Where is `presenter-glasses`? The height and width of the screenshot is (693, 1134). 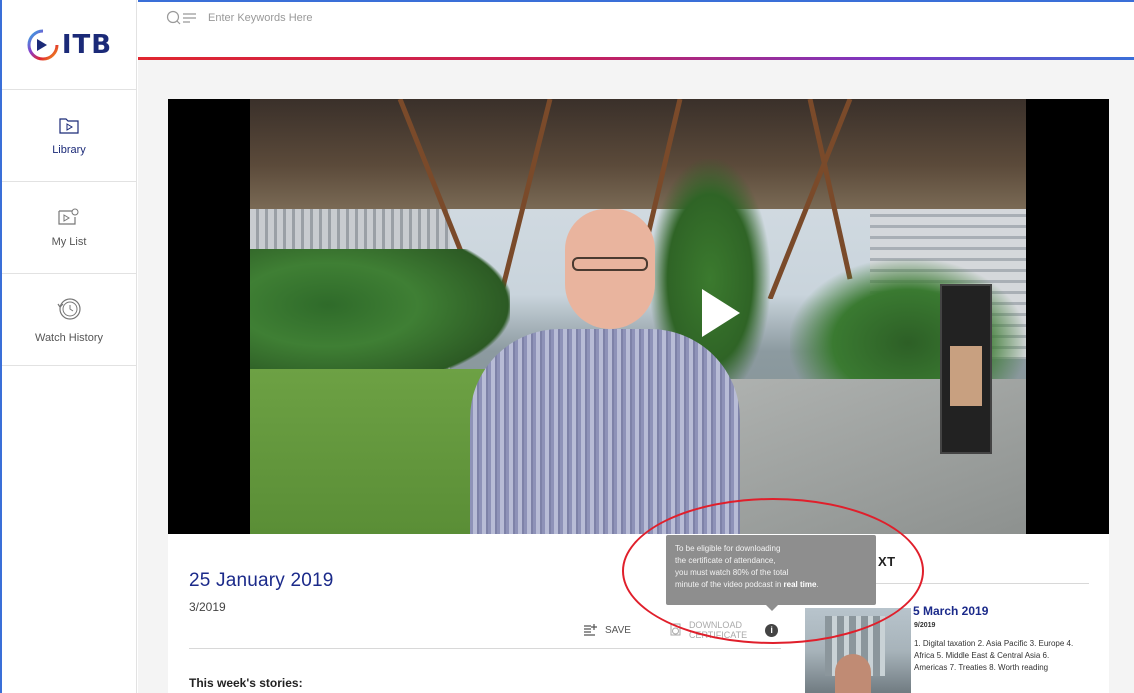 presenter-glasses is located at coordinates (610, 264).